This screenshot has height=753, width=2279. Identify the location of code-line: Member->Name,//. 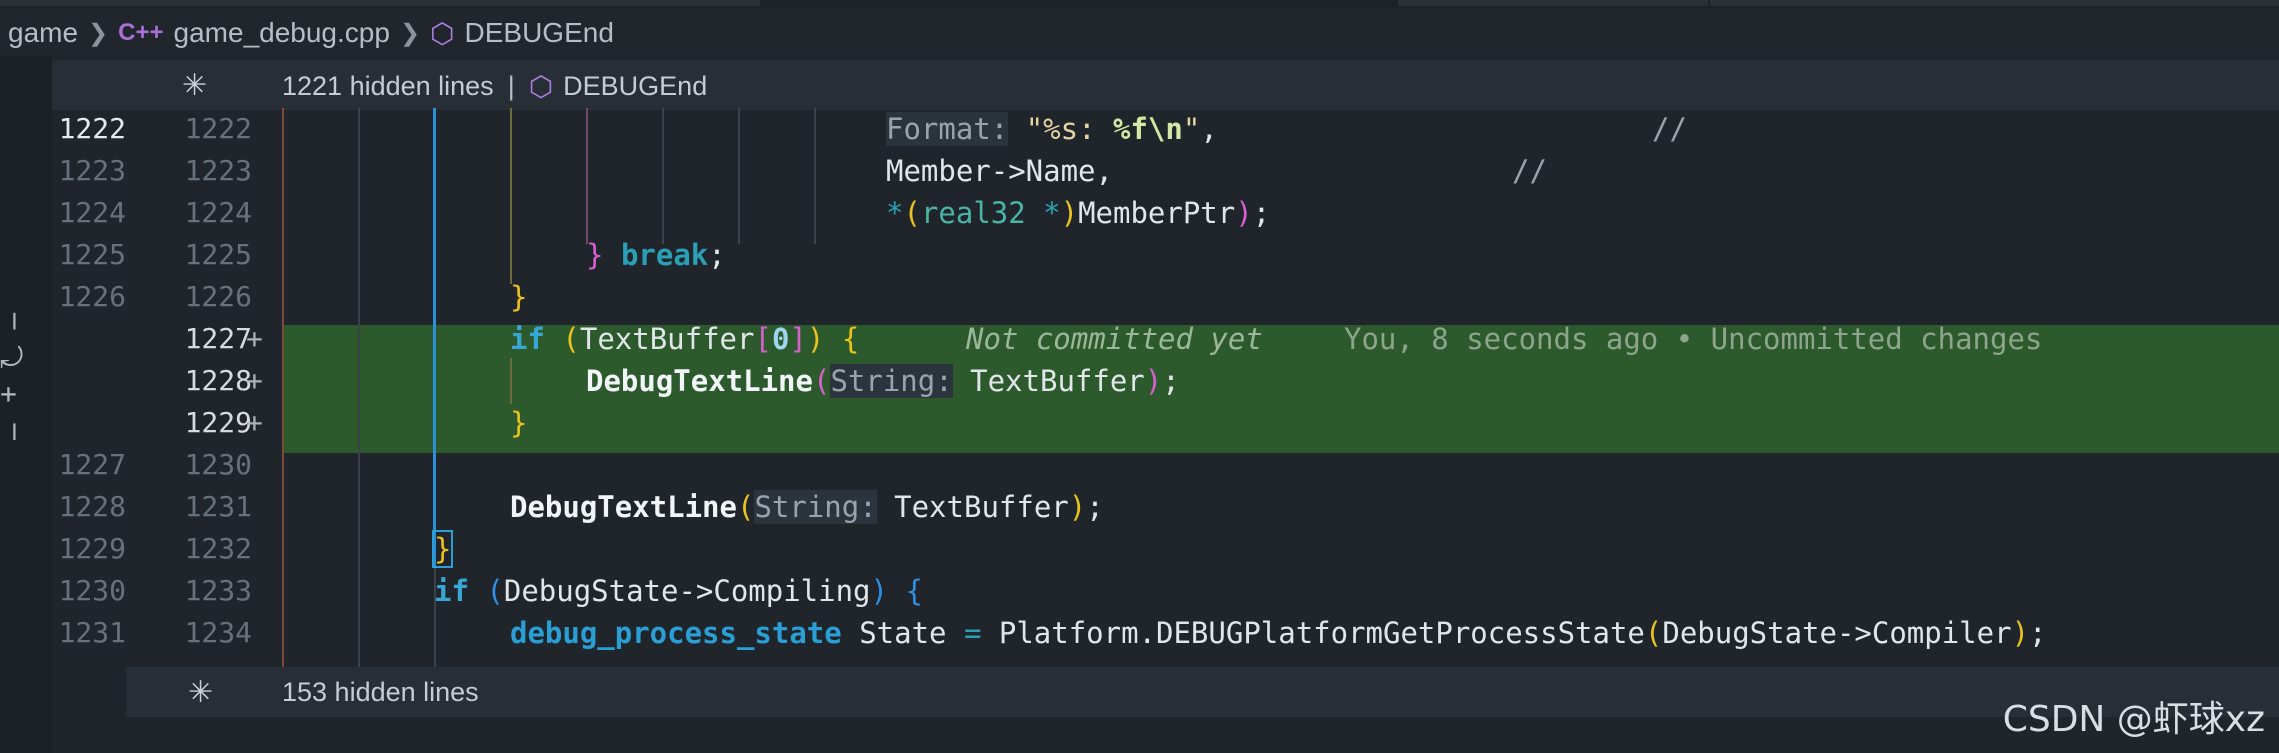
(1216, 171).